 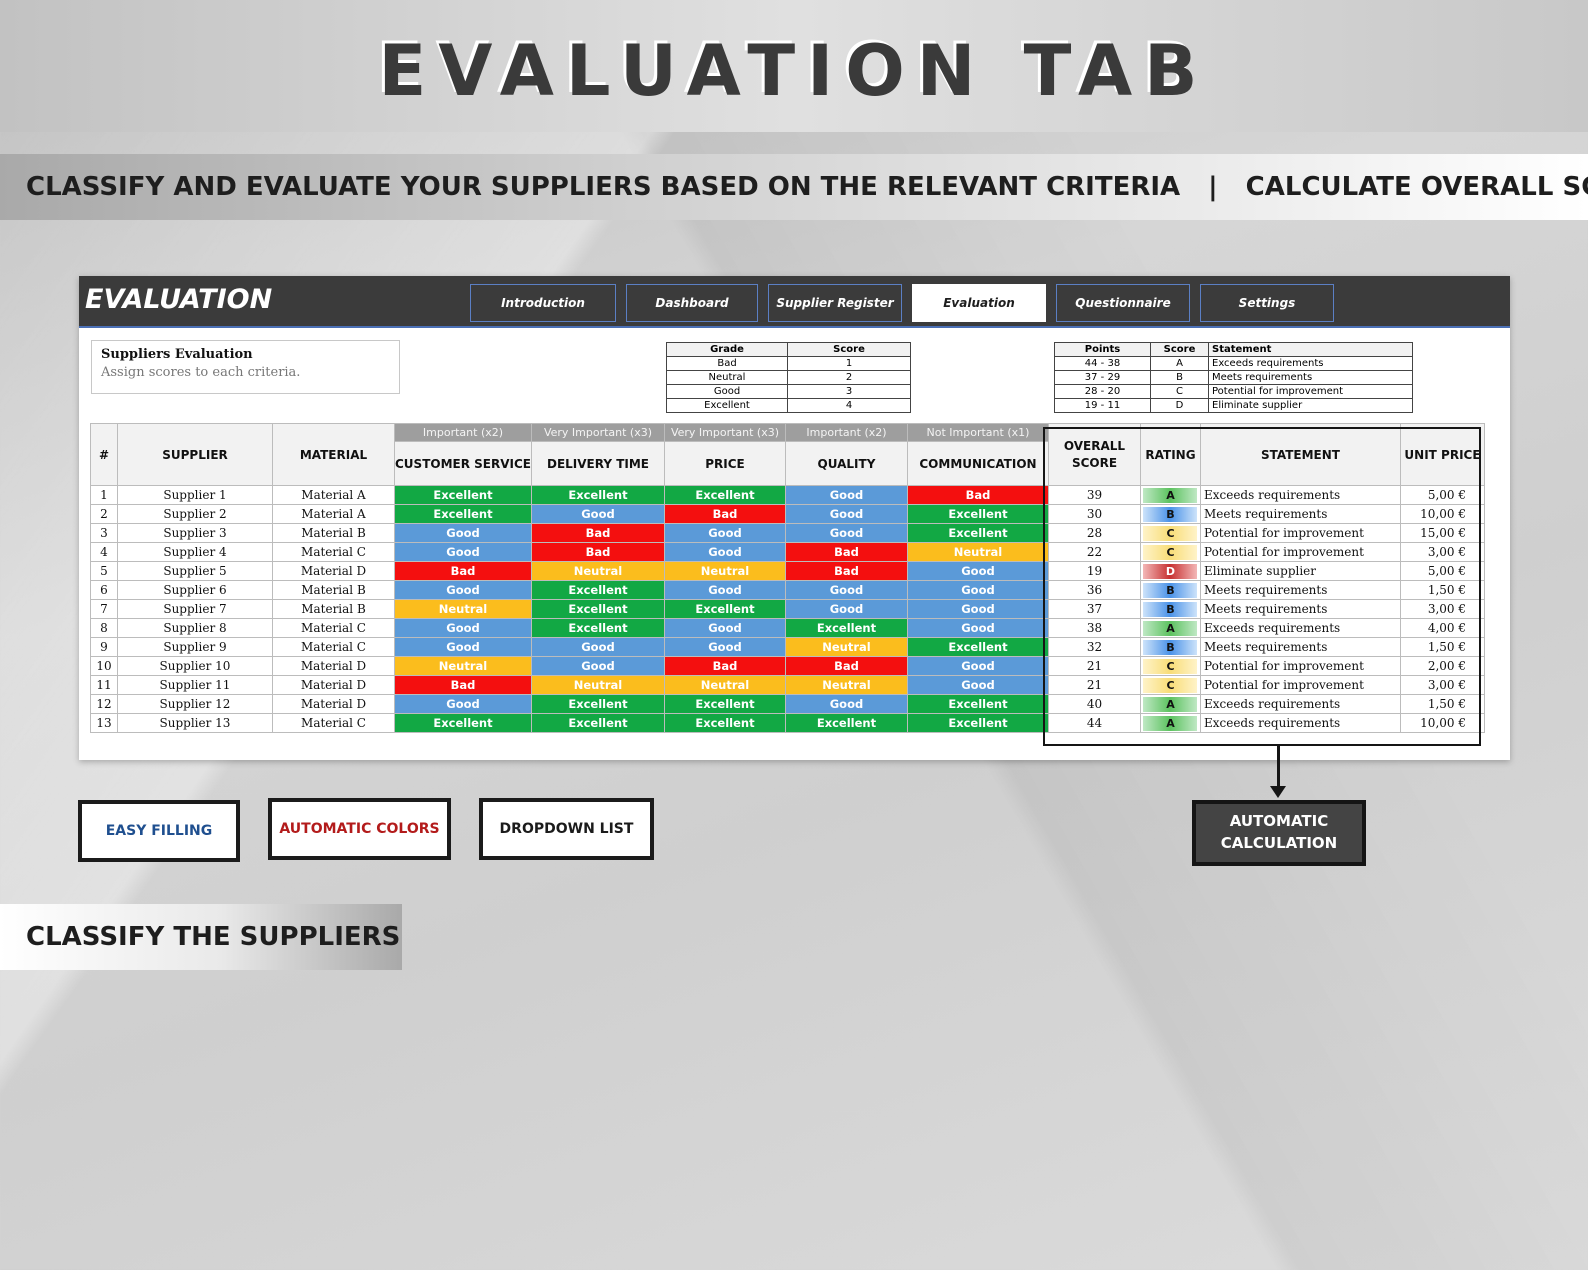 What do you see at coordinates (195, 514) in the screenshot?
I see `supplier-cell: Supplier 2` at bounding box center [195, 514].